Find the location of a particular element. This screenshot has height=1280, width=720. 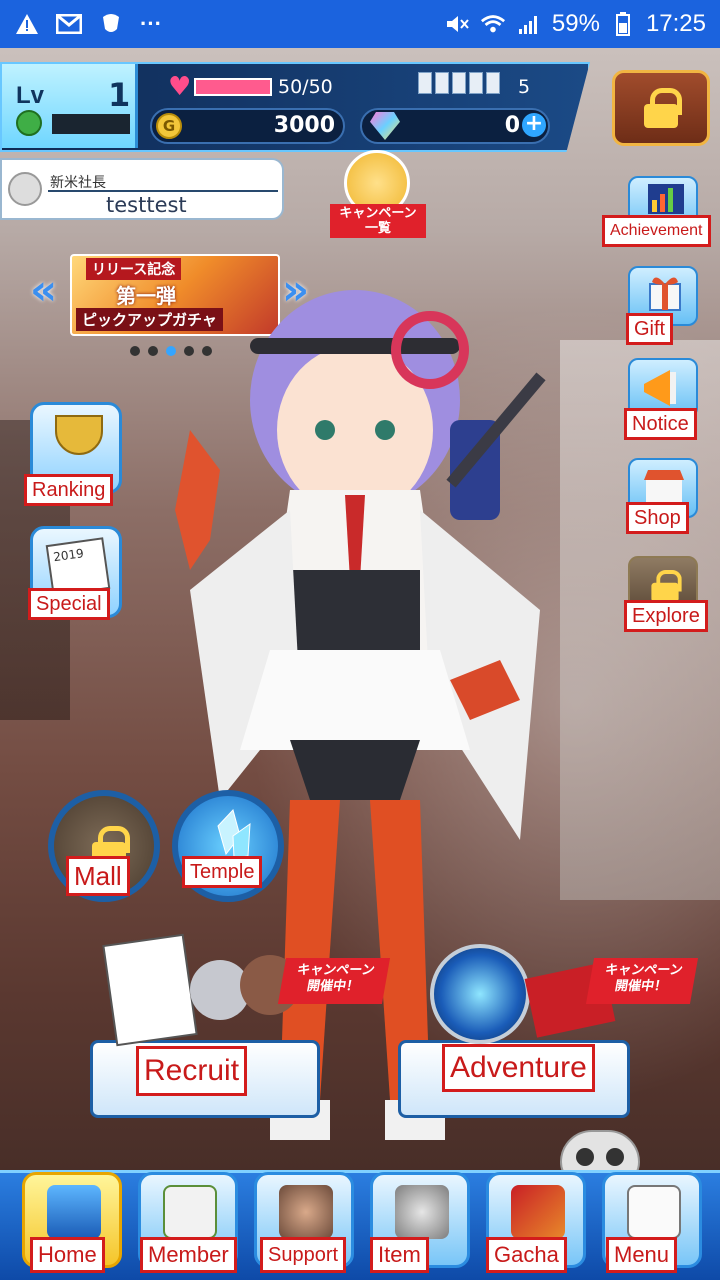

card-count: 5 is located at coordinates (524, 87).